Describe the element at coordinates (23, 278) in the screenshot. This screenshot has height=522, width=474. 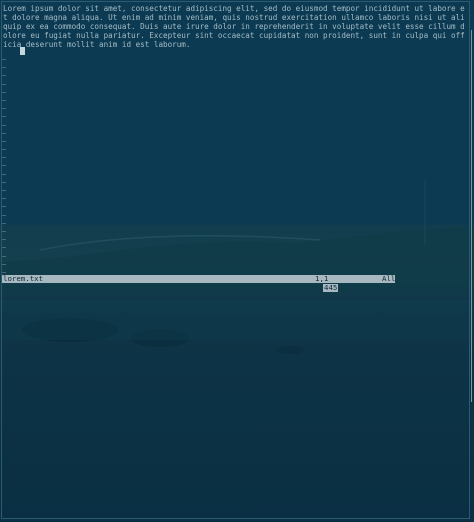
I see `status-filename: lorem.txt` at that location.